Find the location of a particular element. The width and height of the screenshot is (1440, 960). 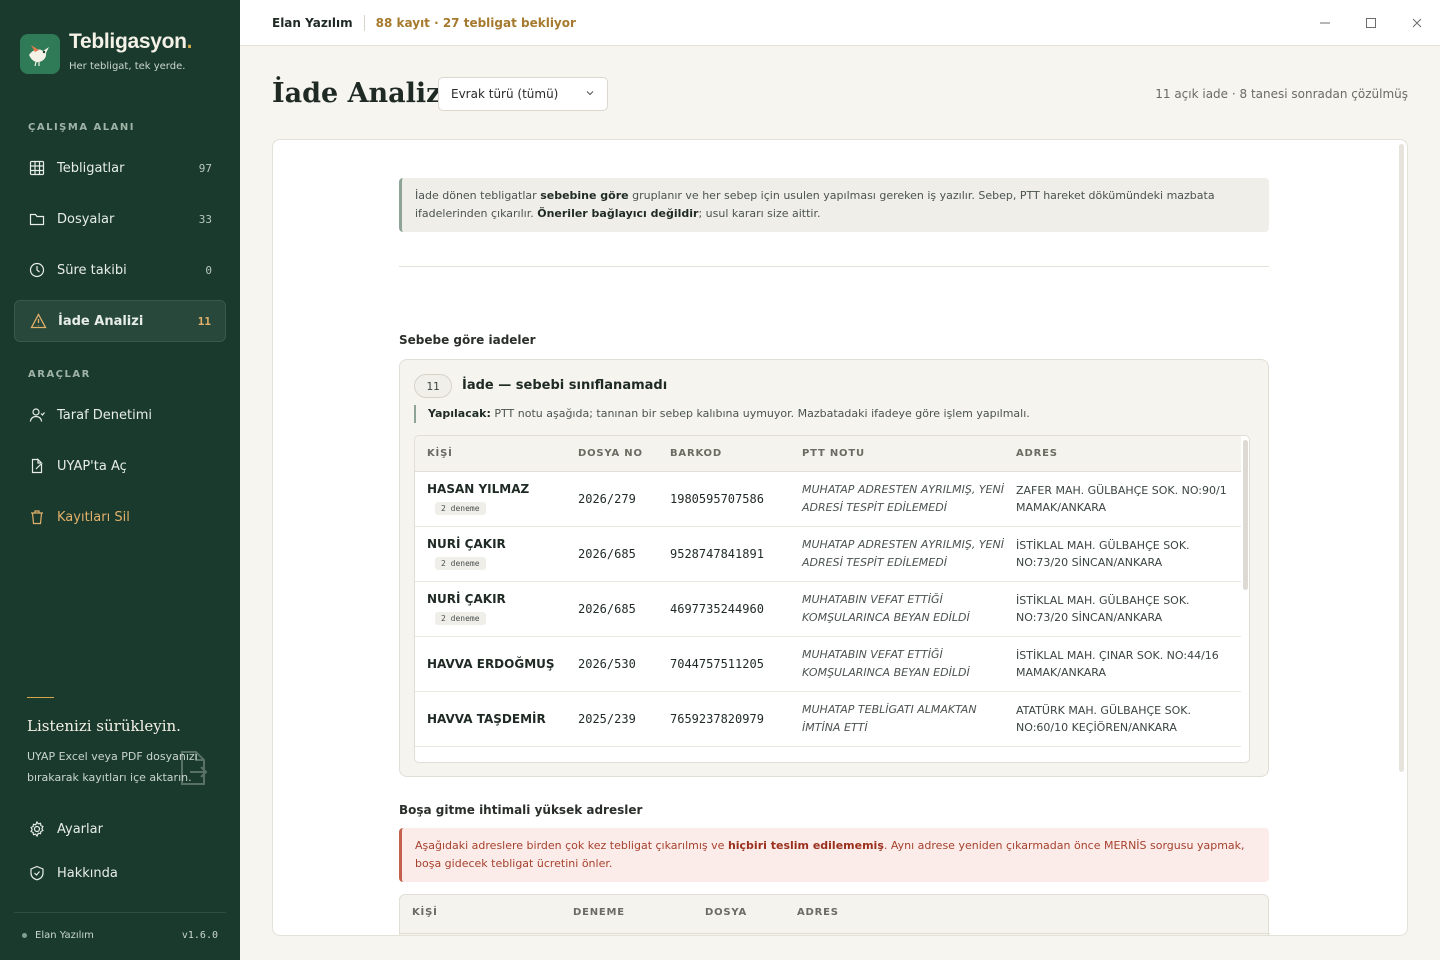

sidebar-item-label: İade Analizi is located at coordinates (101, 321).